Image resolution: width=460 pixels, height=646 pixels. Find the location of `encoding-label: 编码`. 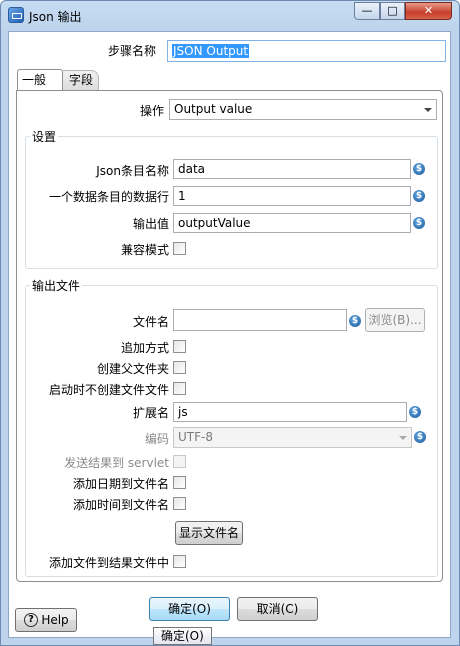

encoding-label: 编码 is located at coordinates (156, 439).